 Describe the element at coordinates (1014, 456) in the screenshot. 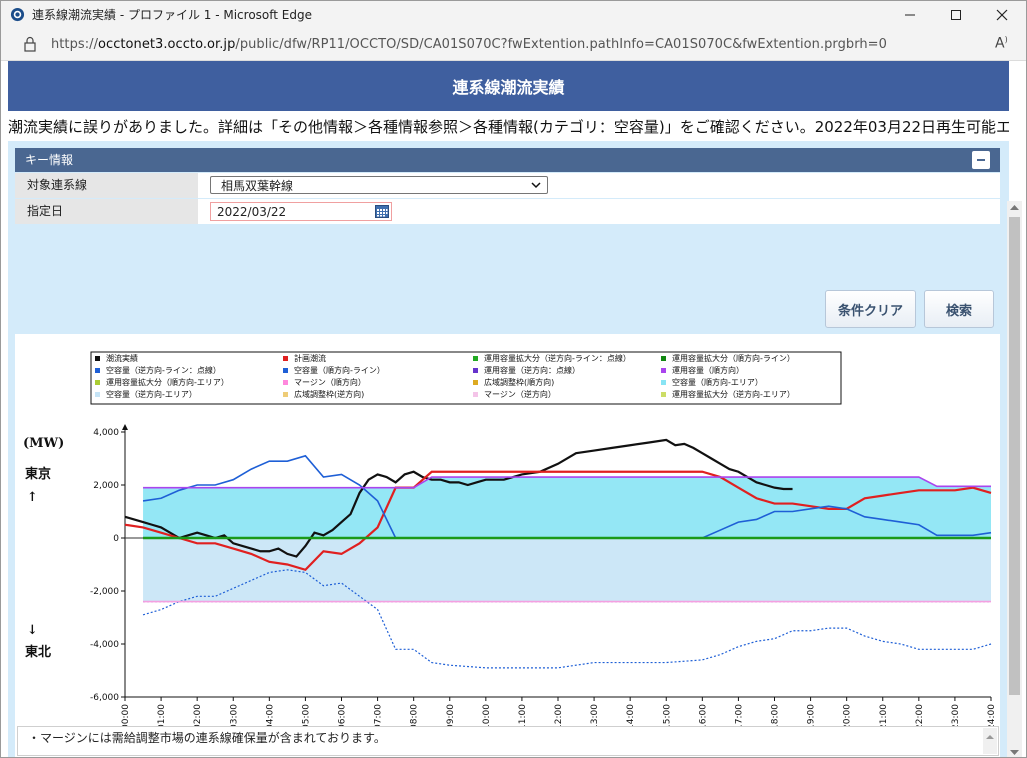

I see `scrollbar-thumb` at that location.